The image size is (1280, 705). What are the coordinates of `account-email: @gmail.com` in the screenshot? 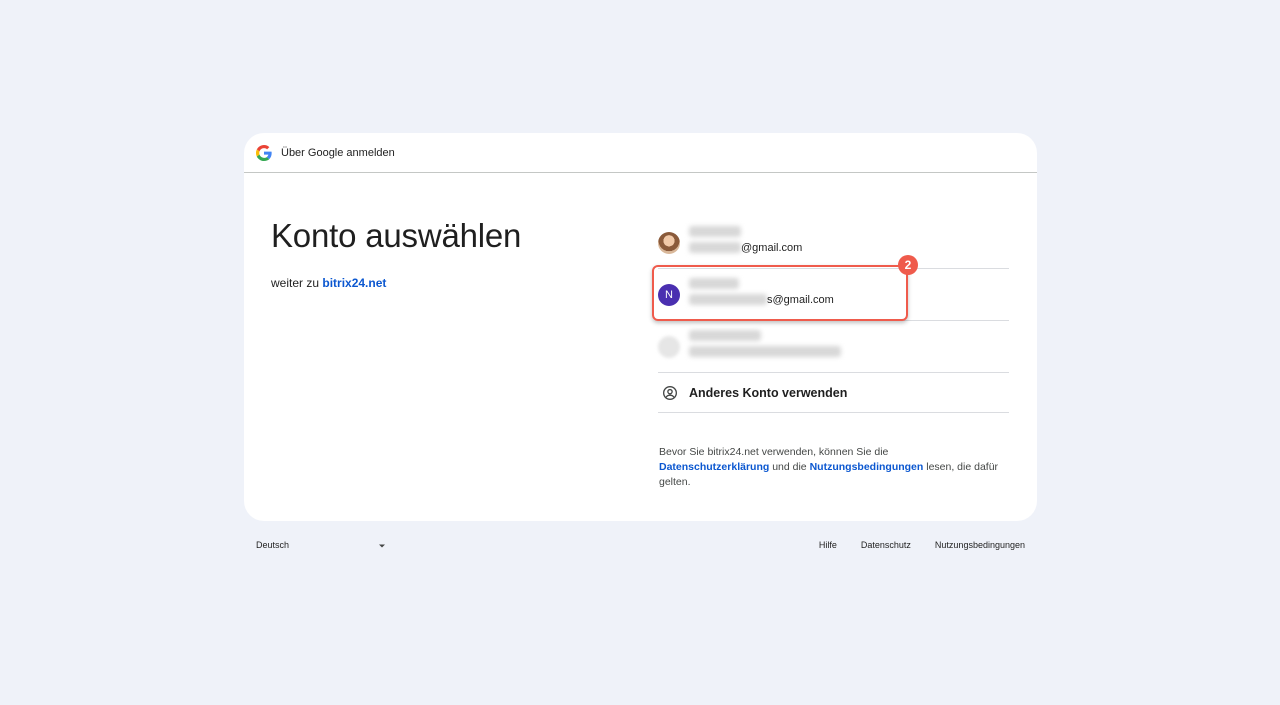 It's located at (772, 247).